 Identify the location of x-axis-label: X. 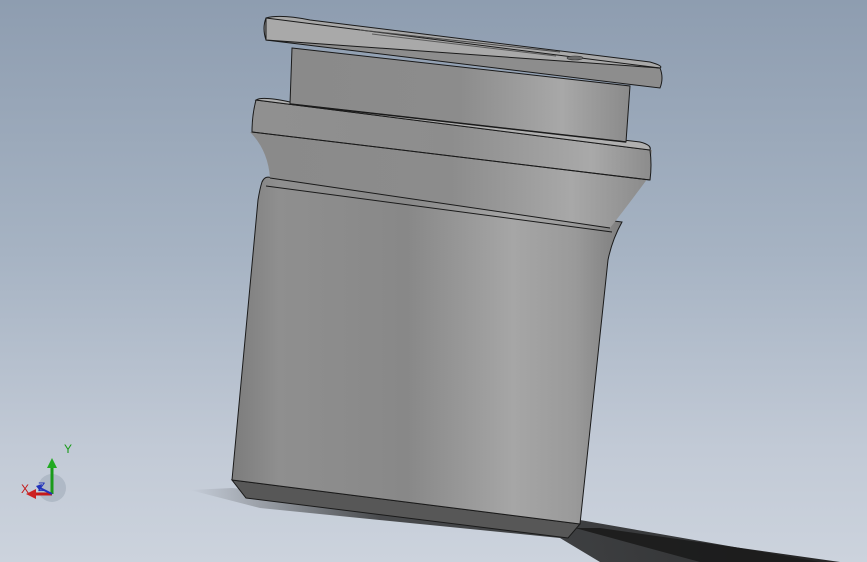
(25, 489).